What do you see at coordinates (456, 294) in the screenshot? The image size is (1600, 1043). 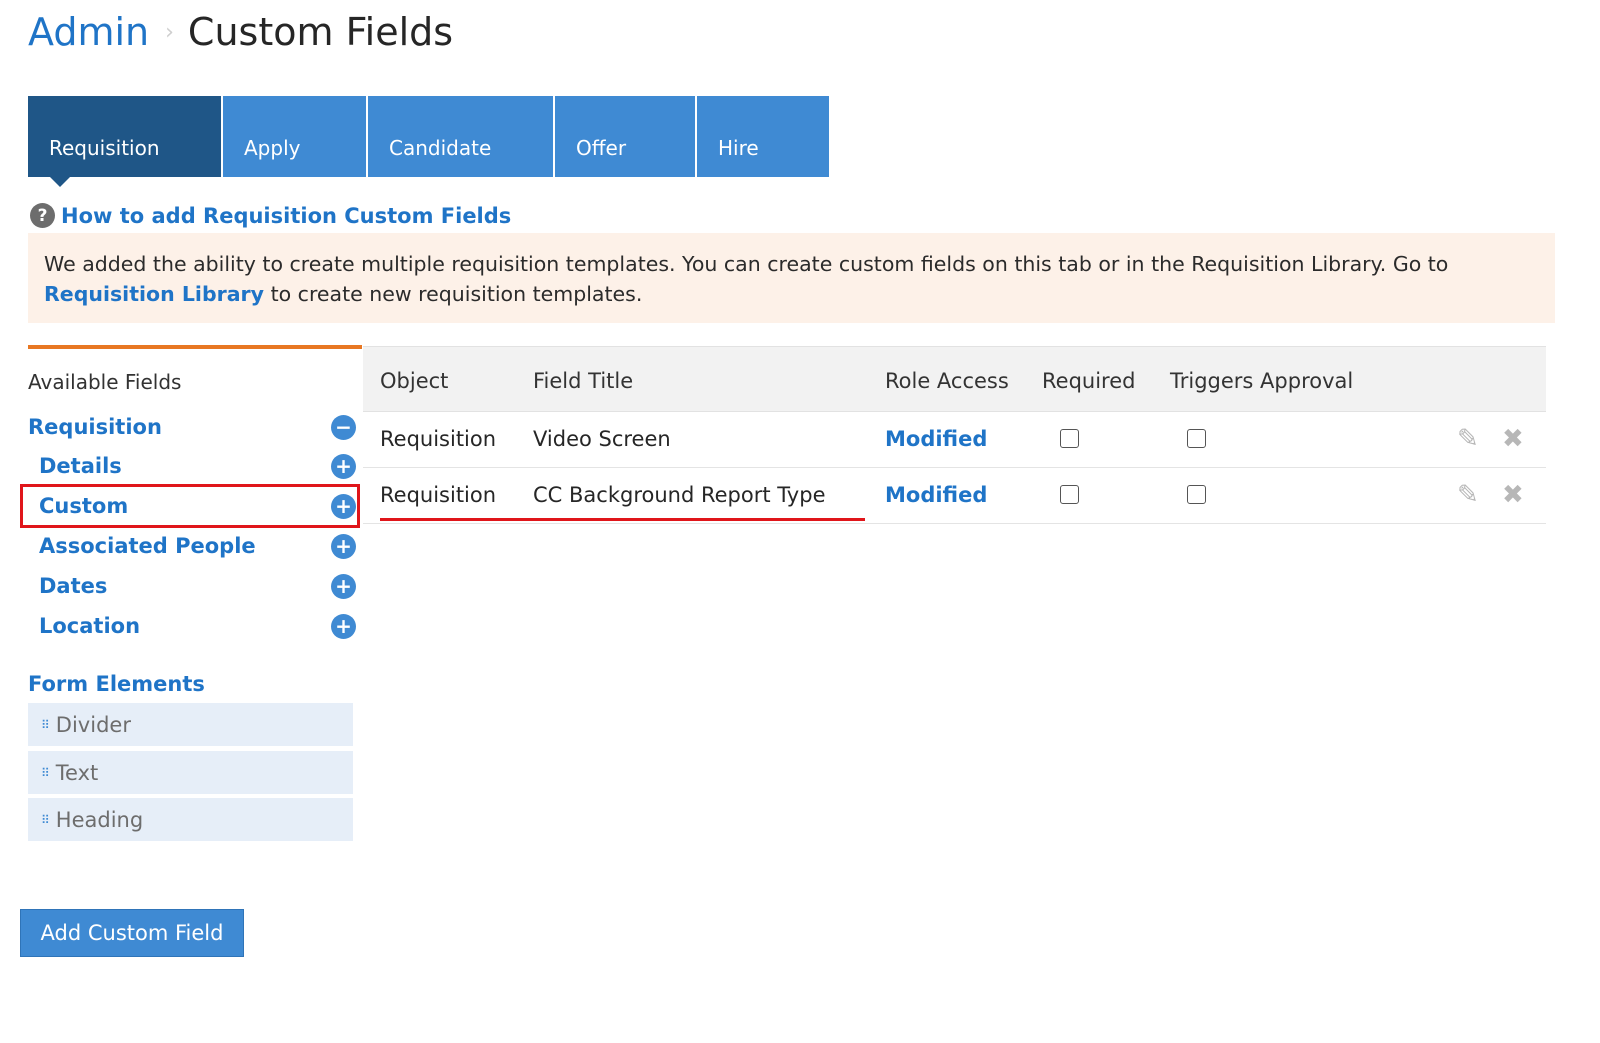 I see `notice-text-after: to create new requisition templates.` at bounding box center [456, 294].